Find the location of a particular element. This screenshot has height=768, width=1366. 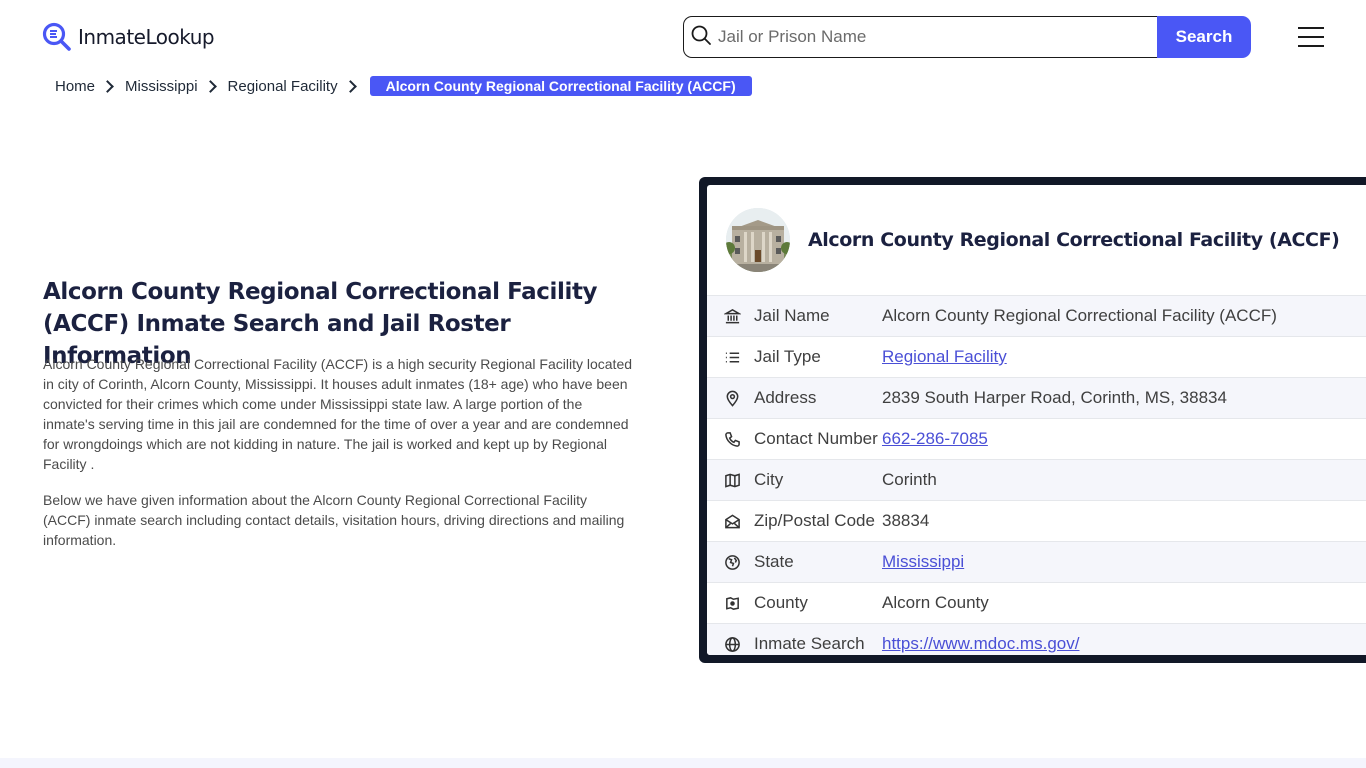

detail-label: Address is located at coordinates (785, 397).